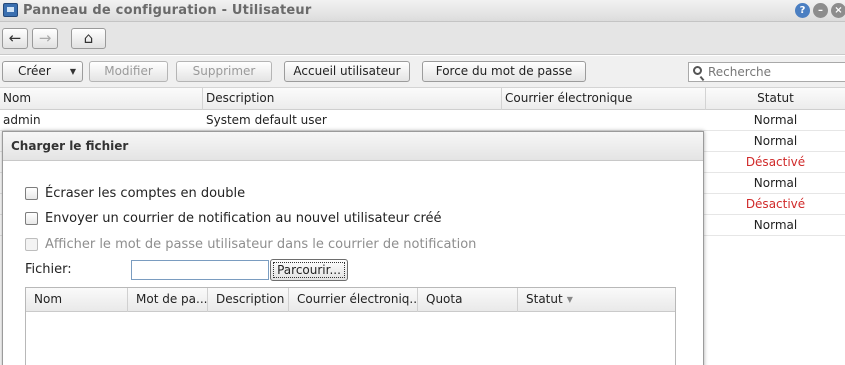  What do you see at coordinates (604, 99) in the screenshot?
I see `column-header-email: Courrier électronique` at bounding box center [604, 99].